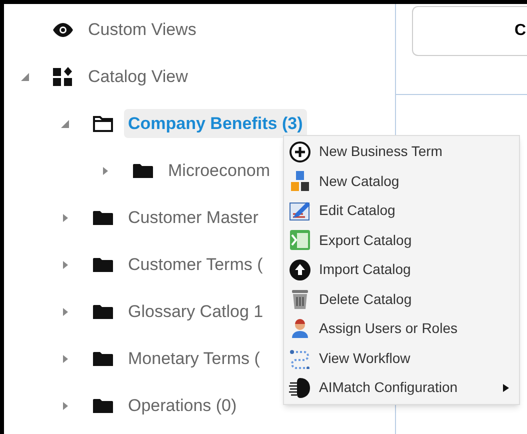  What do you see at coordinates (300, 211) in the screenshot?
I see `edit-icon` at bounding box center [300, 211].